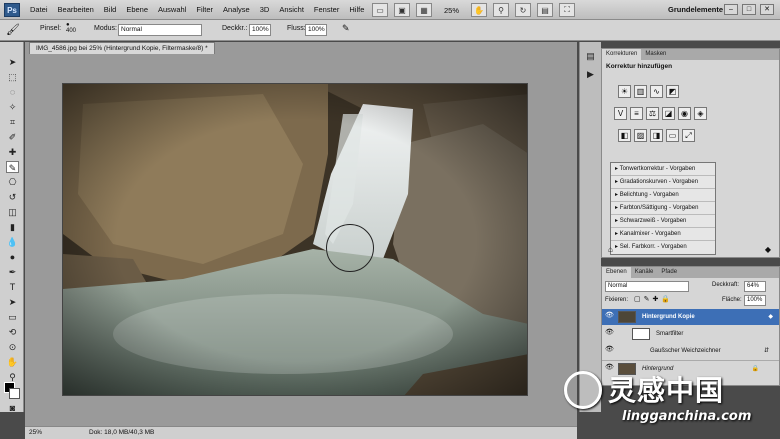 The height and width of the screenshot is (439, 780). I want to click on posterize-icon: ▨, so click(640, 135).